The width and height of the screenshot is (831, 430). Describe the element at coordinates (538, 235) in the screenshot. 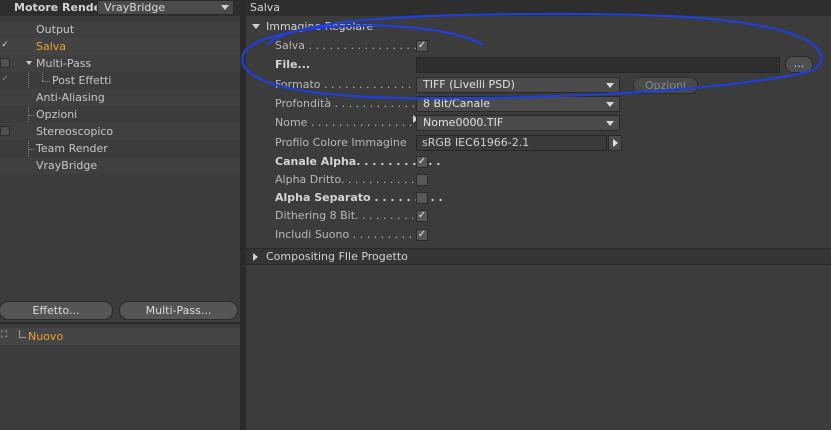

I see `row-includi-suono: Includi Suono . . . . . . . . . . . ✓` at that location.